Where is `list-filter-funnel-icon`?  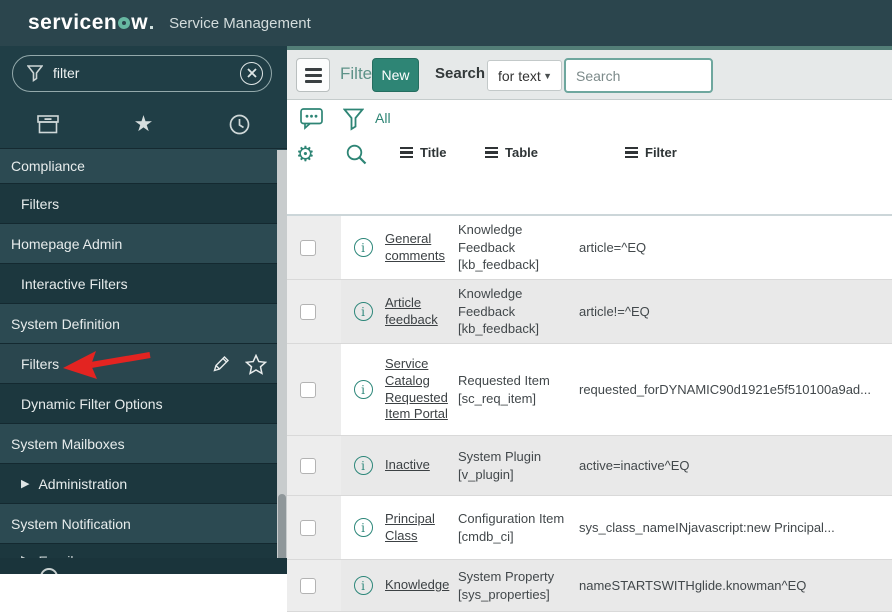
list-filter-funnel-icon is located at coordinates (353, 119).